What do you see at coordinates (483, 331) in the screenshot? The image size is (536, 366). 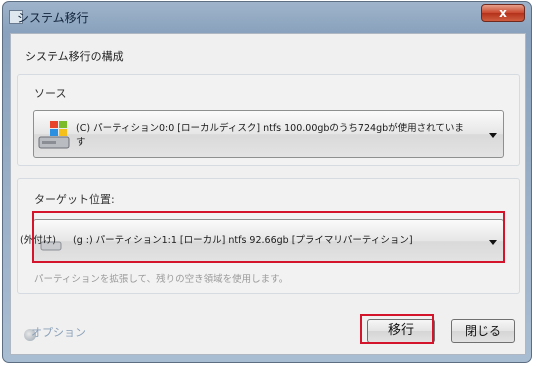 I see `close-button: 閉じる` at bounding box center [483, 331].